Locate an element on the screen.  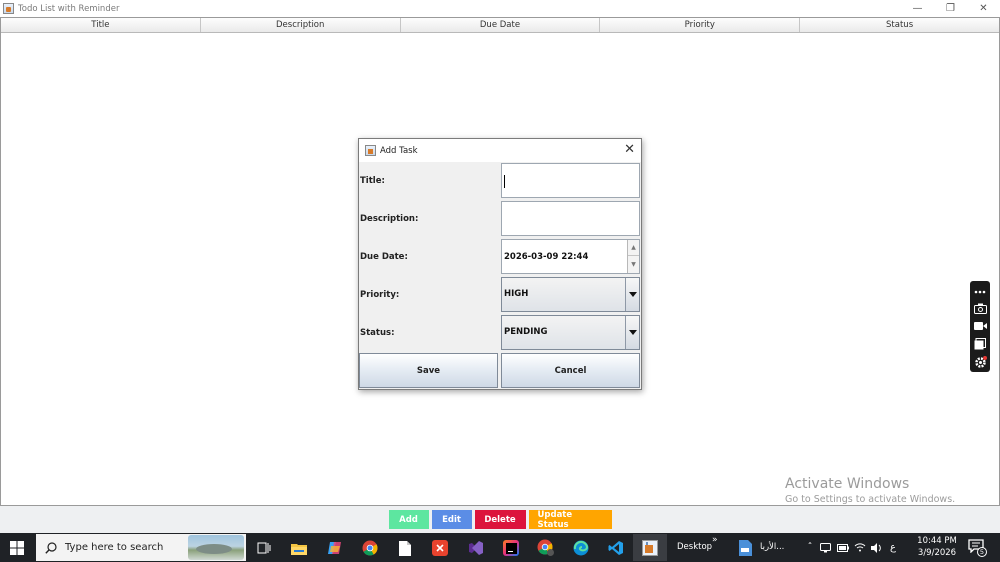
java-app-taskbar-icon is located at coordinates (650, 548).